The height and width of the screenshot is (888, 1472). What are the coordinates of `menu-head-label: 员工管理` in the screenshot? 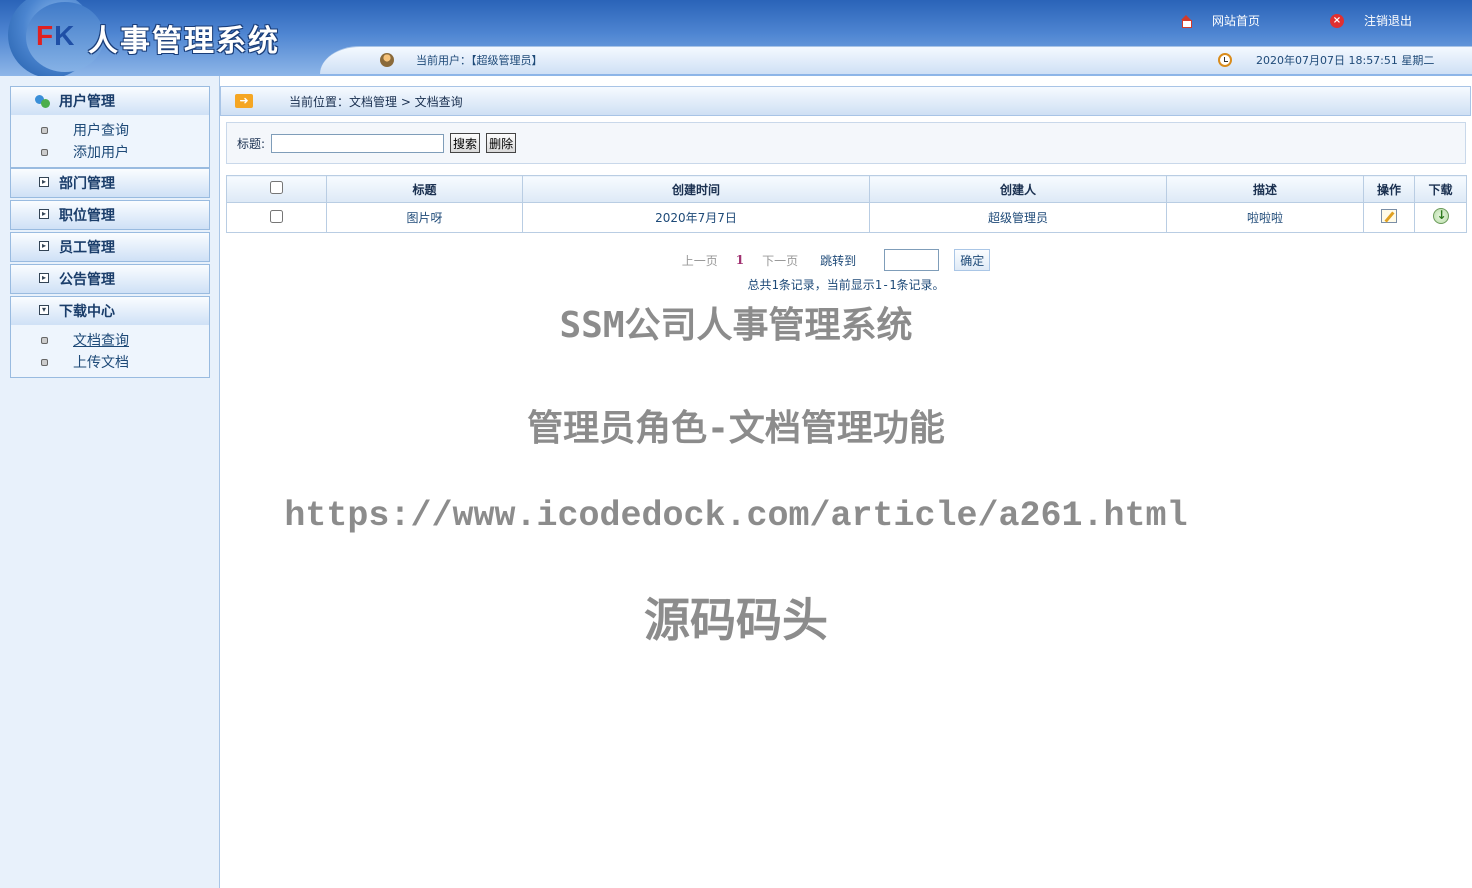 It's located at (87, 248).